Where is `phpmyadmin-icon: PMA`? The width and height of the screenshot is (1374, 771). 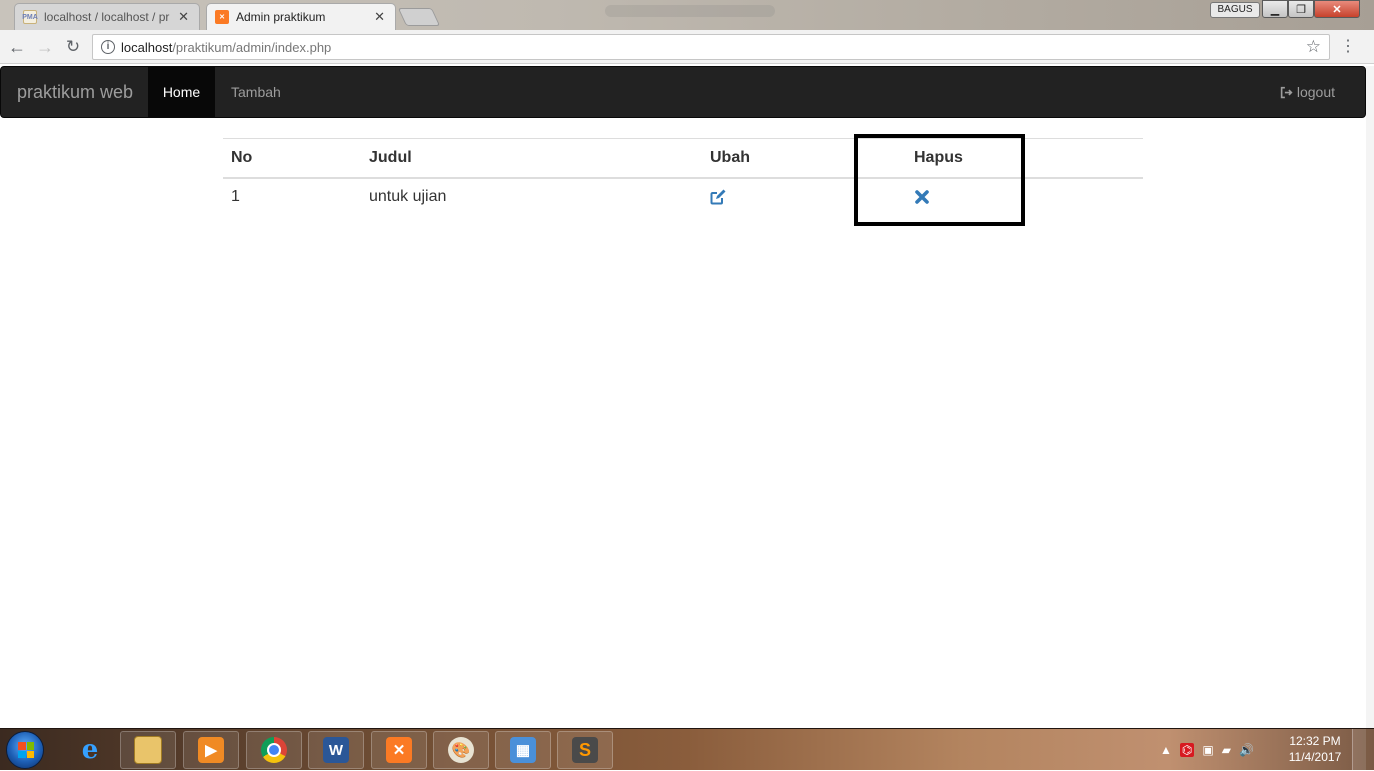
phpmyadmin-icon: PMA is located at coordinates (30, 17).